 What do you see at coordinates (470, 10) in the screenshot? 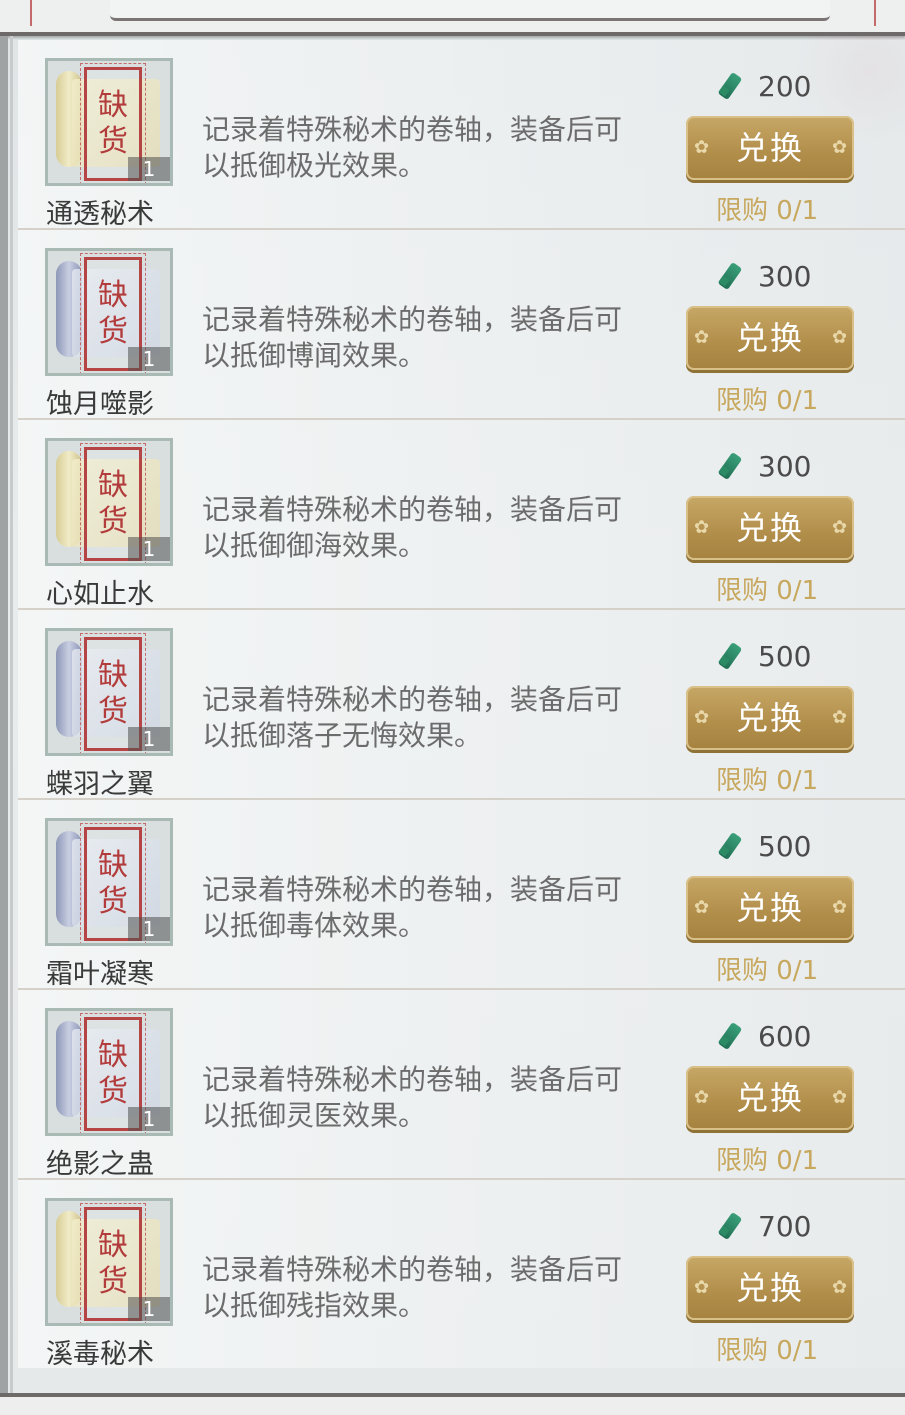
I see `top-frame-inner` at bounding box center [470, 10].